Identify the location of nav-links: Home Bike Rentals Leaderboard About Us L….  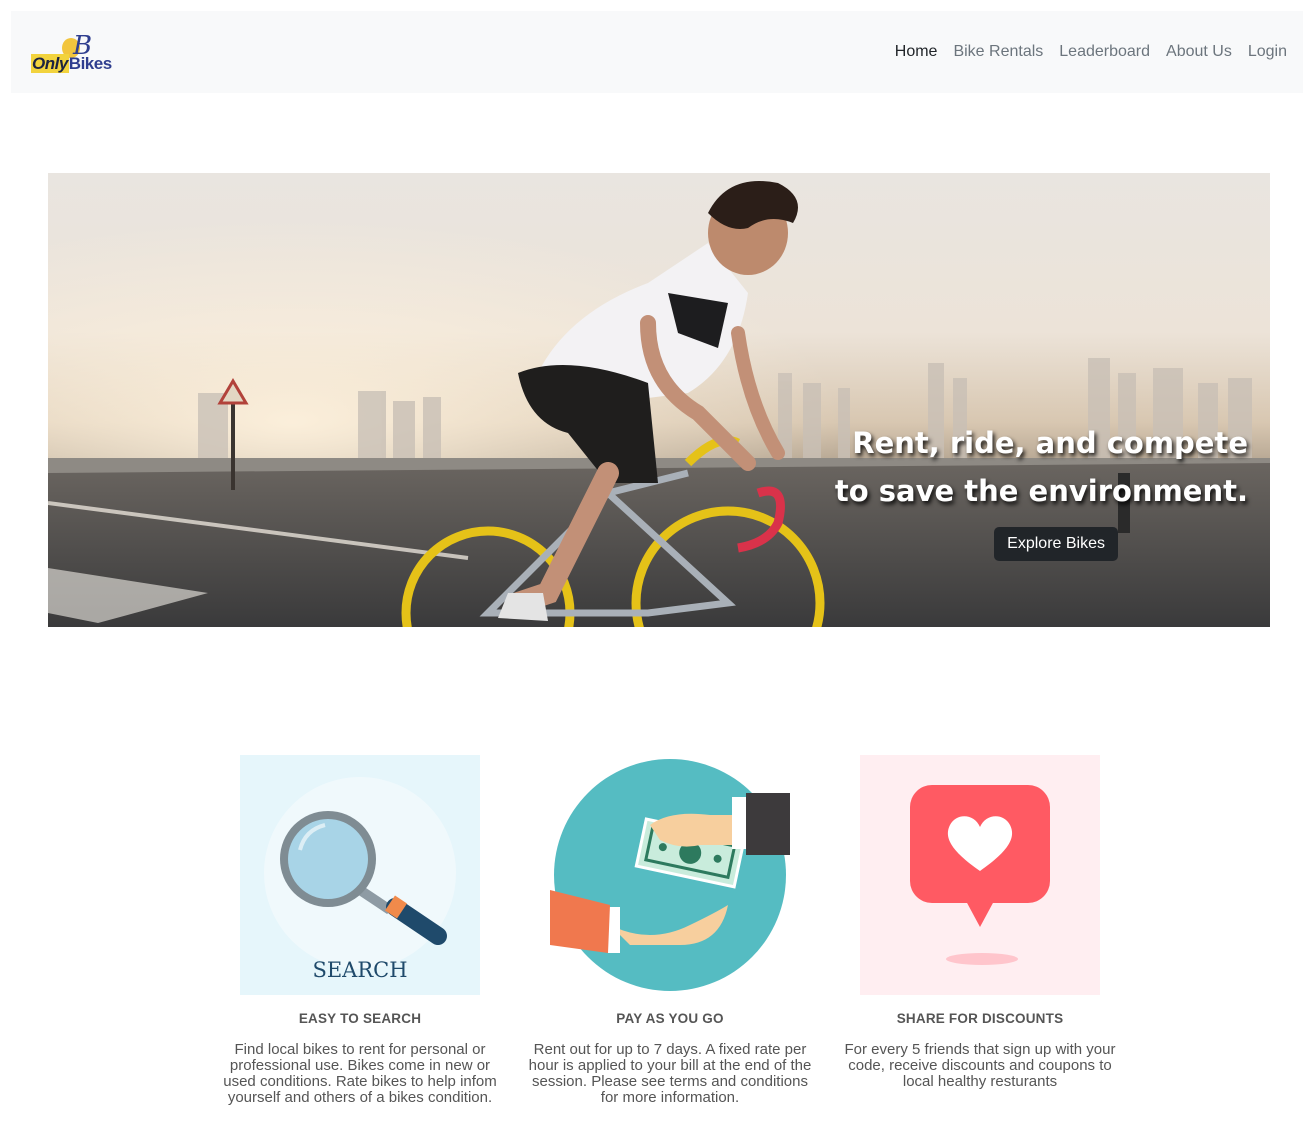
(1091, 52).